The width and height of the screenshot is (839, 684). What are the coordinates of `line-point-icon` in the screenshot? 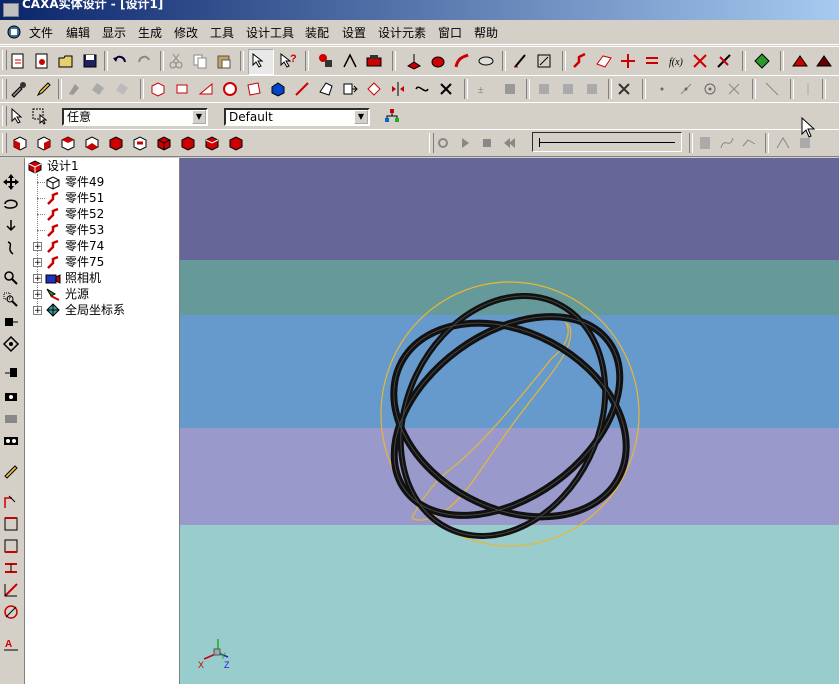 It's located at (686, 89).